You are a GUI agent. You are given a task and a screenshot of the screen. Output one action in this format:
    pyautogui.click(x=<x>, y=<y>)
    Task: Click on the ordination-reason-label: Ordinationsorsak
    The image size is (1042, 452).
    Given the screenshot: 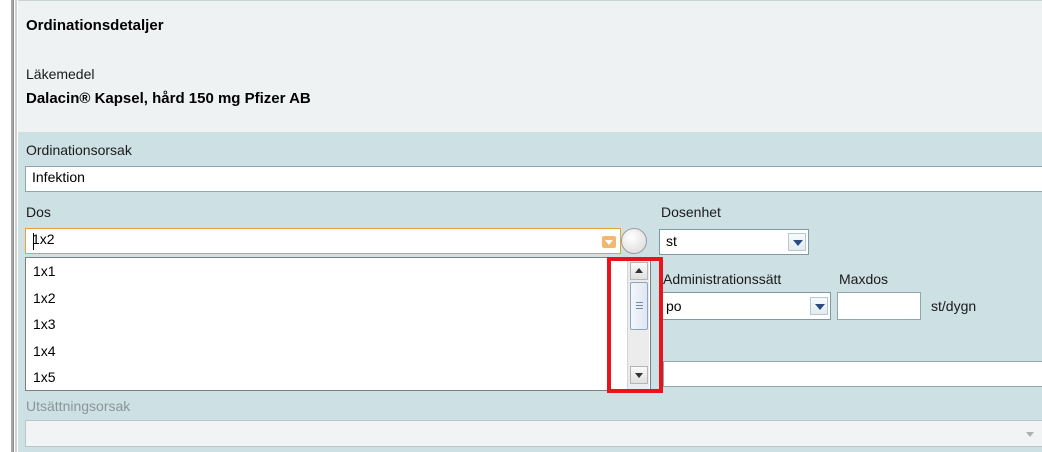 What is the action you would take?
    pyautogui.click(x=79, y=150)
    